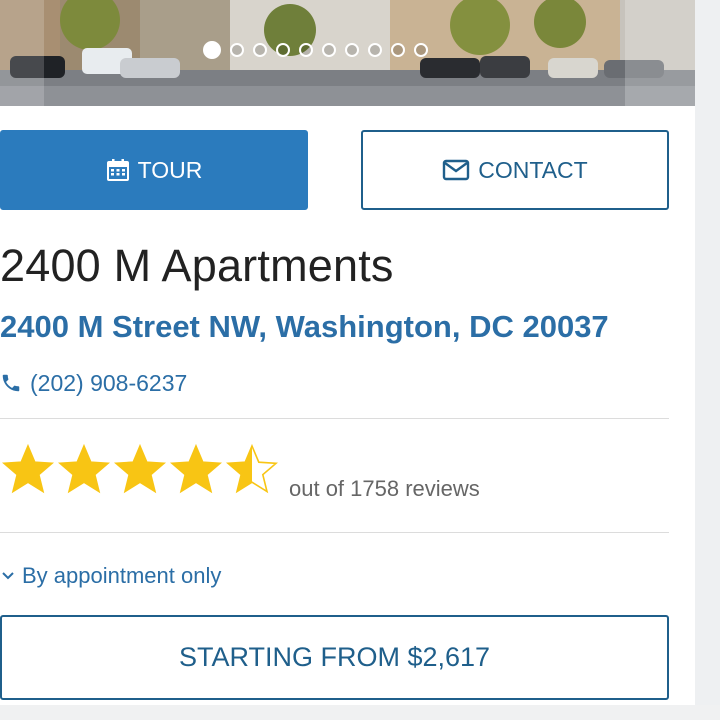 The width and height of the screenshot is (720, 720). I want to click on contact-button: CONTACT, so click(515, 170).